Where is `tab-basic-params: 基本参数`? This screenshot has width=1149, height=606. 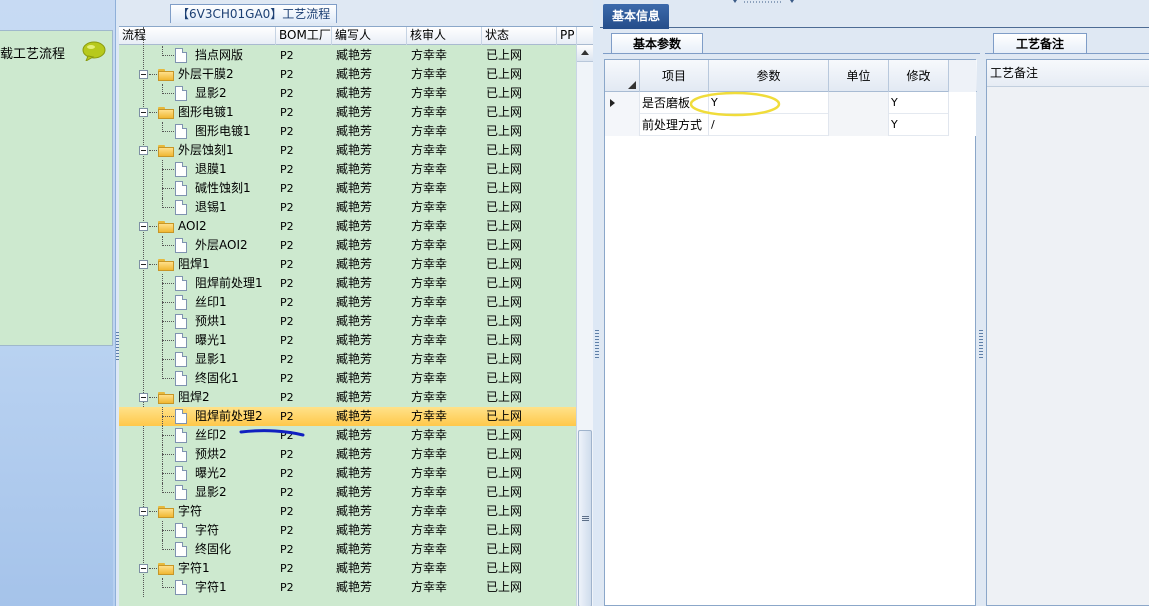
tab-basic-params: 基本参数 is located at coordinates (657, 43).